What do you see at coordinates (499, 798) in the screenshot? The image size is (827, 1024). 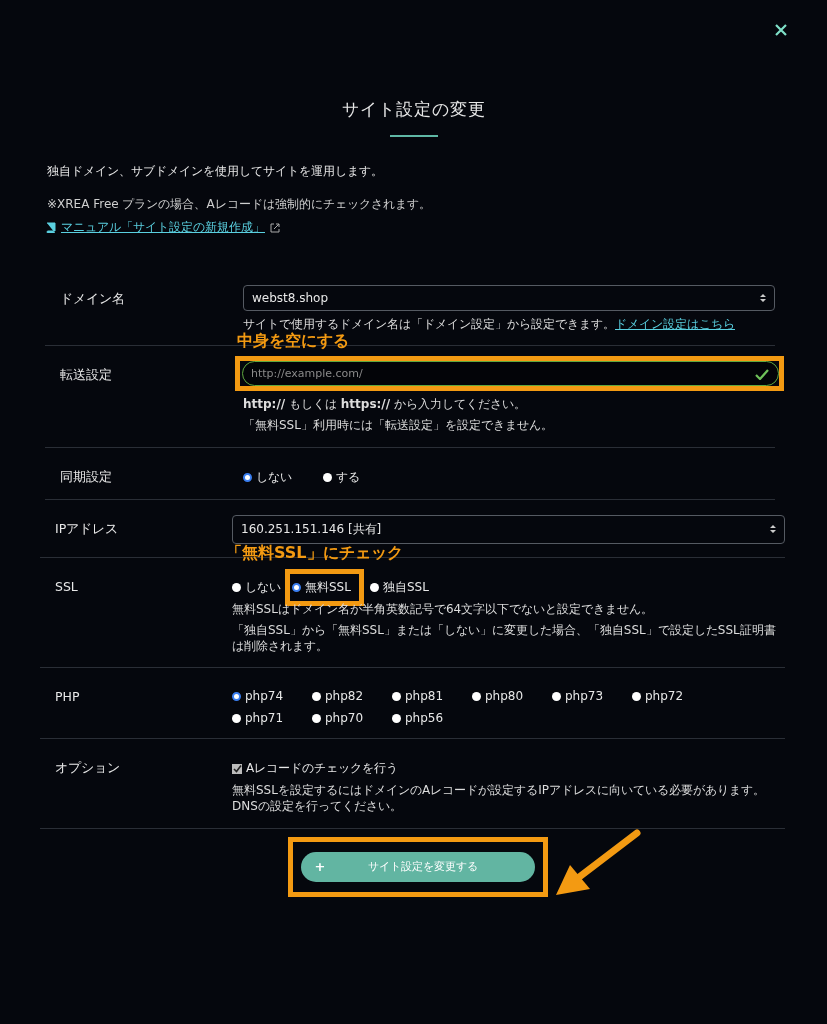 I see `help-text: 無料SSLを設定するにはドメインのAレコードが設定するIPアドレスに向いている必要があります。DNSの設定を行ってください。` at bounding box center [499, 798].